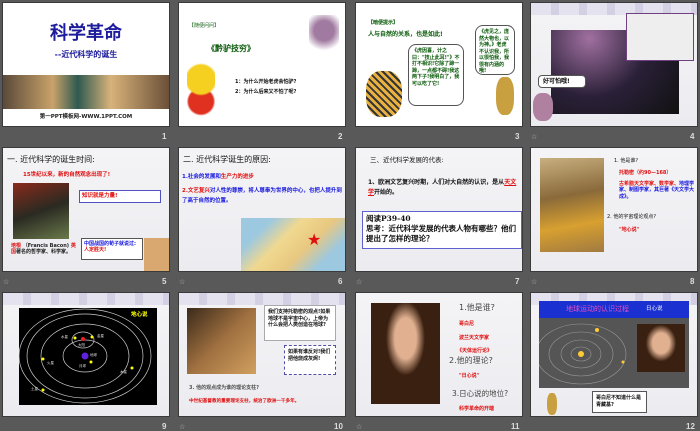  I want to click on question-2: 2. 他的宇宙理论观点?, so click(632, 217).